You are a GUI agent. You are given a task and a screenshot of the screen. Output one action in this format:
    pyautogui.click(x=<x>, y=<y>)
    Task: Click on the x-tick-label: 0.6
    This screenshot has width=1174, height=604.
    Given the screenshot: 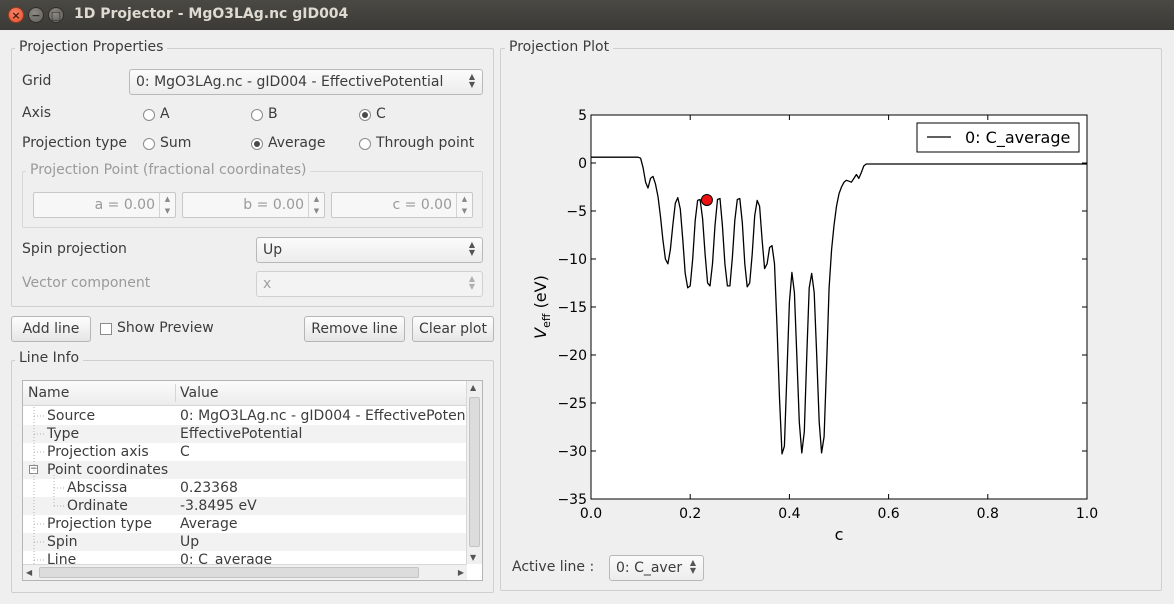 What is the action you would take?
    pyautogui.click(x=888, y=514)
    